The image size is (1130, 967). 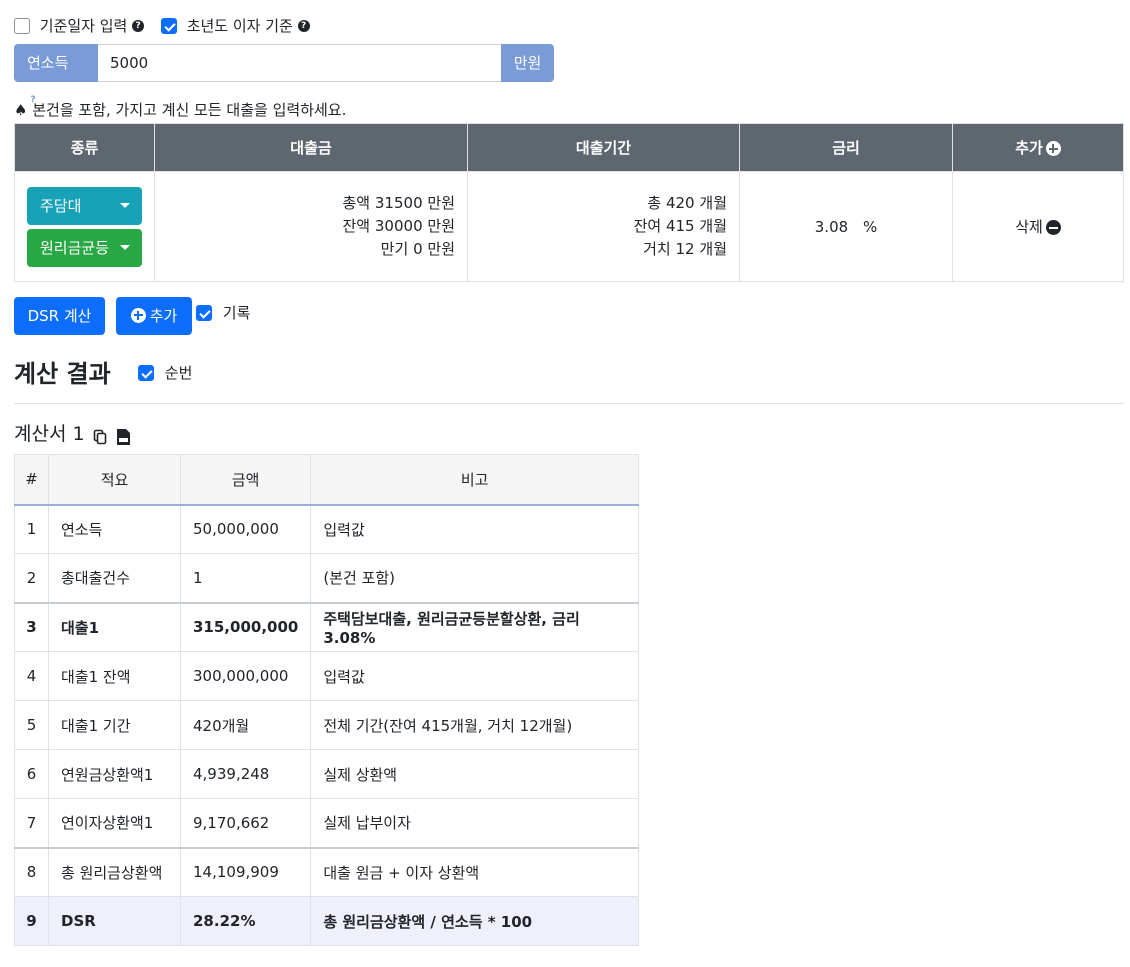 What do you see at coordinates (1053, 148) in the screenshot?
I see `plus-circle-icon` at bounding box center [1053, 148].